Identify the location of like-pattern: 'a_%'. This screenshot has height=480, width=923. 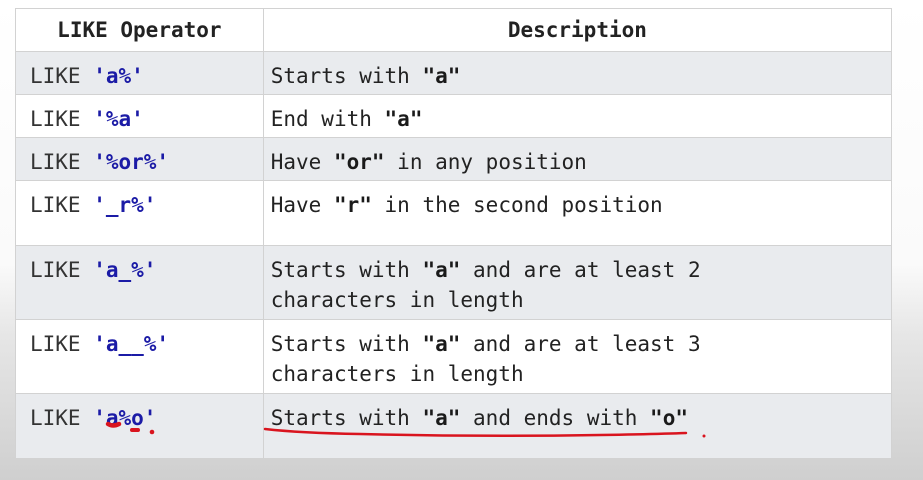
(125, 270).